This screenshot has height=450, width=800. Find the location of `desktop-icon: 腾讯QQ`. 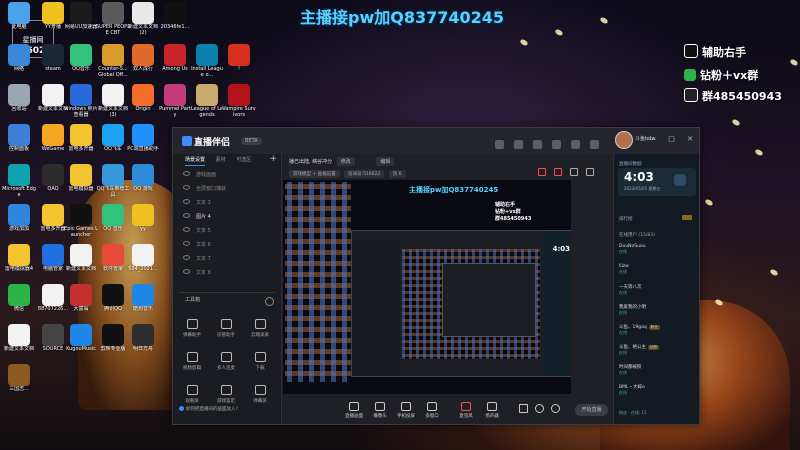

desktop-icon: 腾讯QQ is located at coordinates (113, 301).